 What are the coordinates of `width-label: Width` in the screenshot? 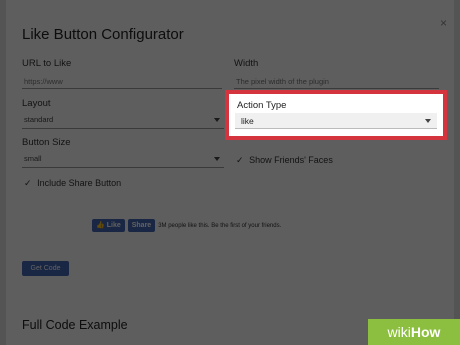 It's located at (246, 63).